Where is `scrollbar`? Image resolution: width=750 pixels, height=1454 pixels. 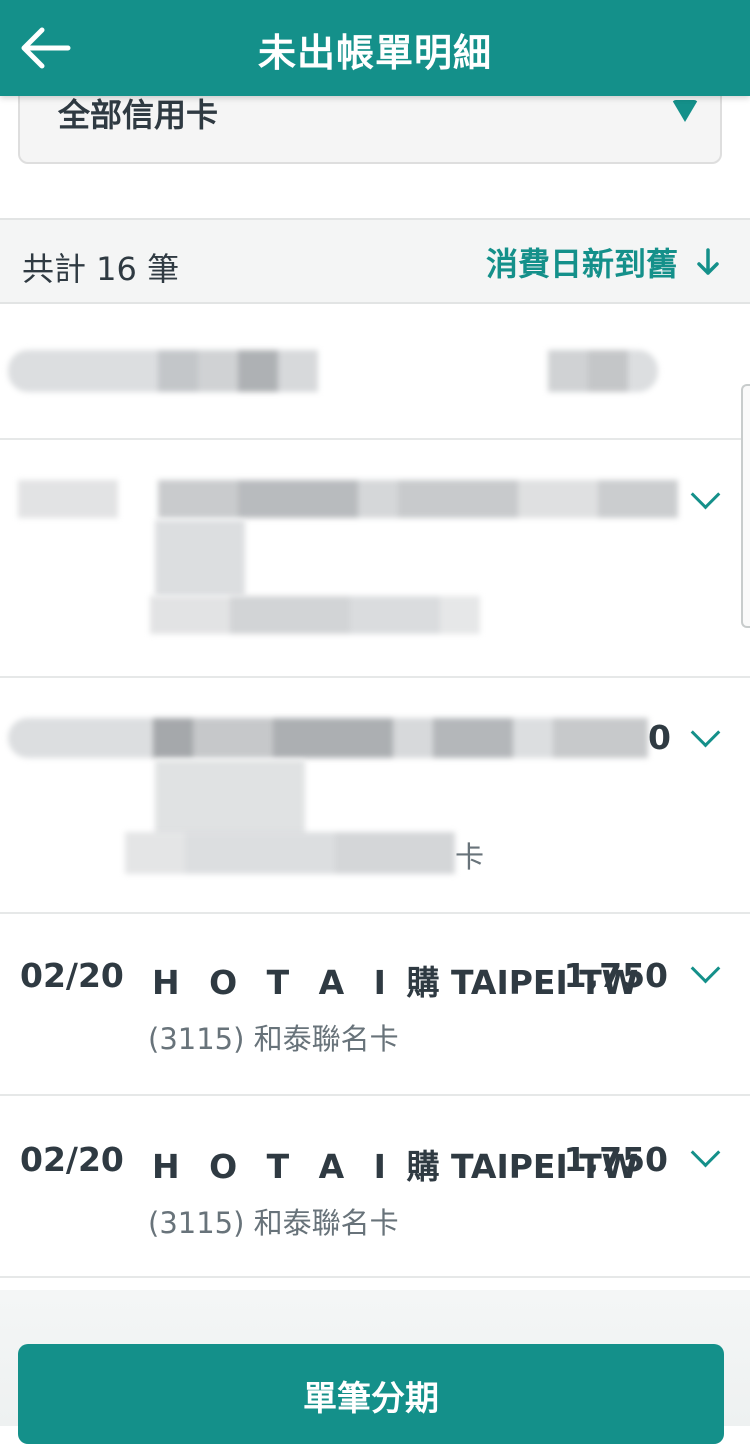 scrollbar is located at coordinates (745, 506).